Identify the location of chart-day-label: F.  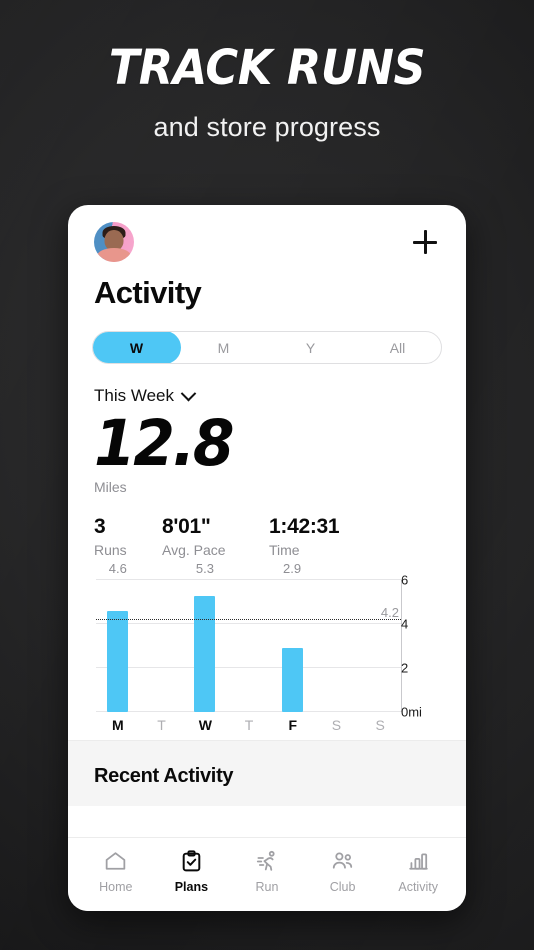
(293, 725).